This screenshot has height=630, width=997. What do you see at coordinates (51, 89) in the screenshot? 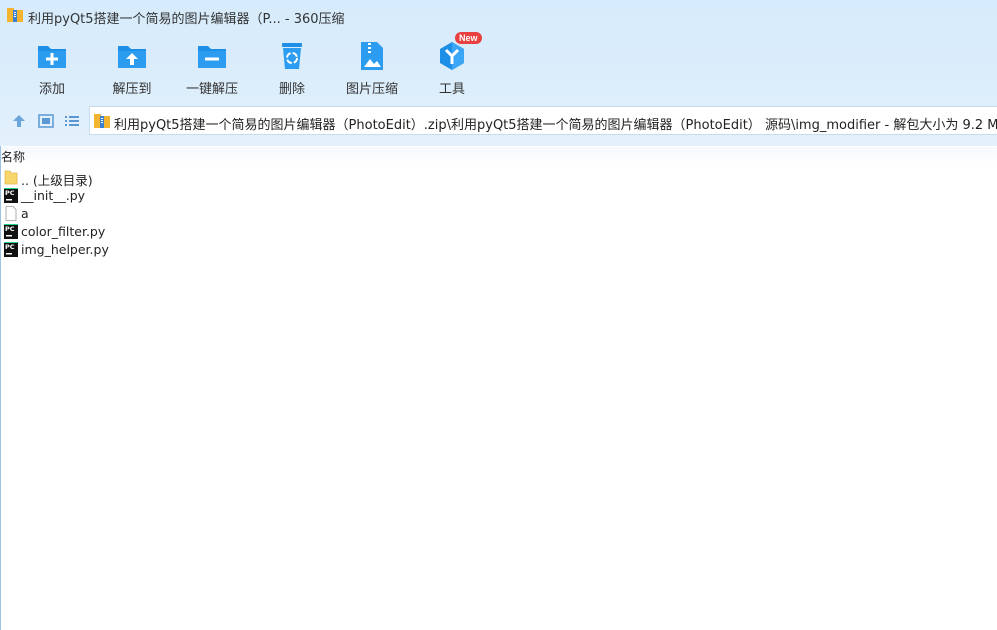
I see `add-label: 添加` at bounding box center [51, 89].